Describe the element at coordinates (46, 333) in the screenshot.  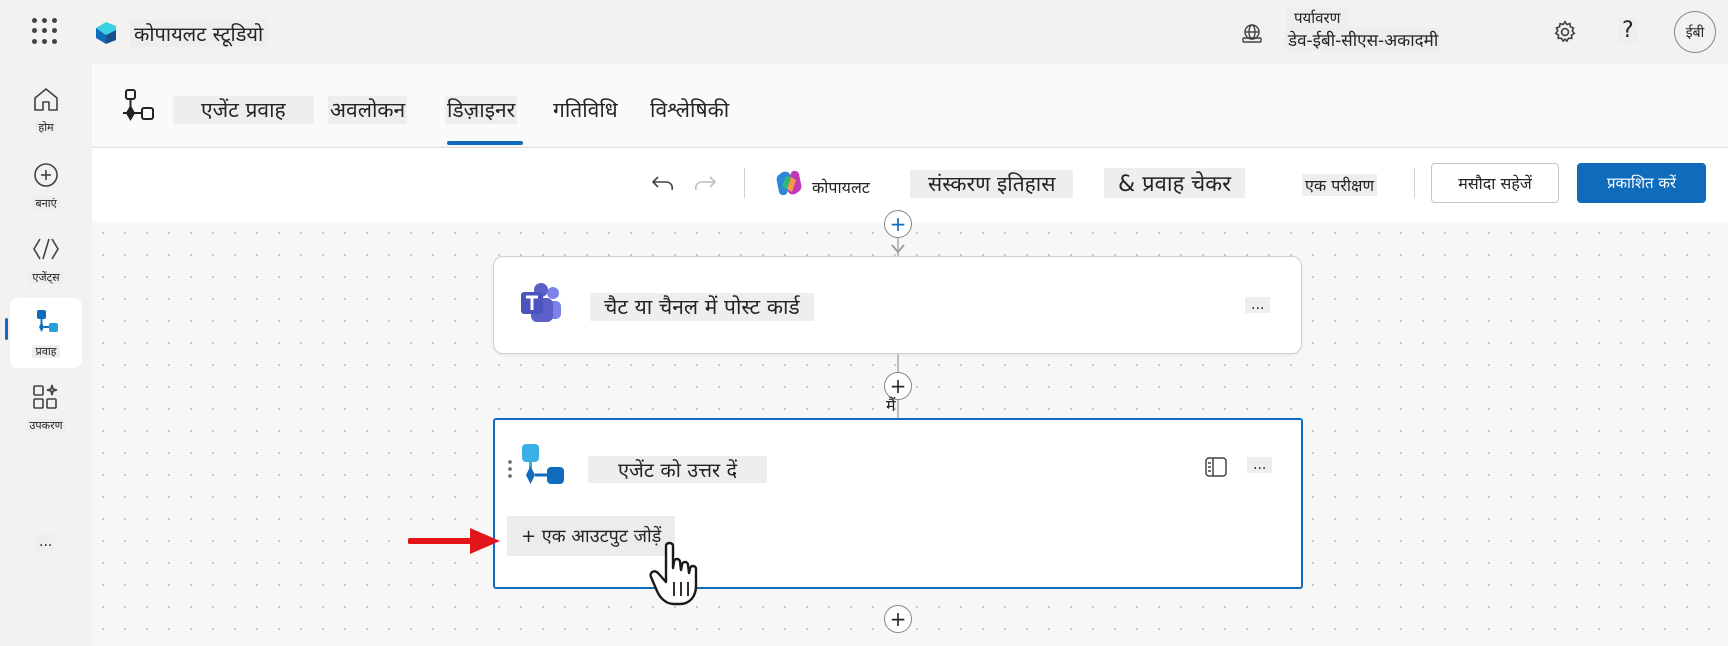
I see `rail-item-flows: प्रवाह` at that location.